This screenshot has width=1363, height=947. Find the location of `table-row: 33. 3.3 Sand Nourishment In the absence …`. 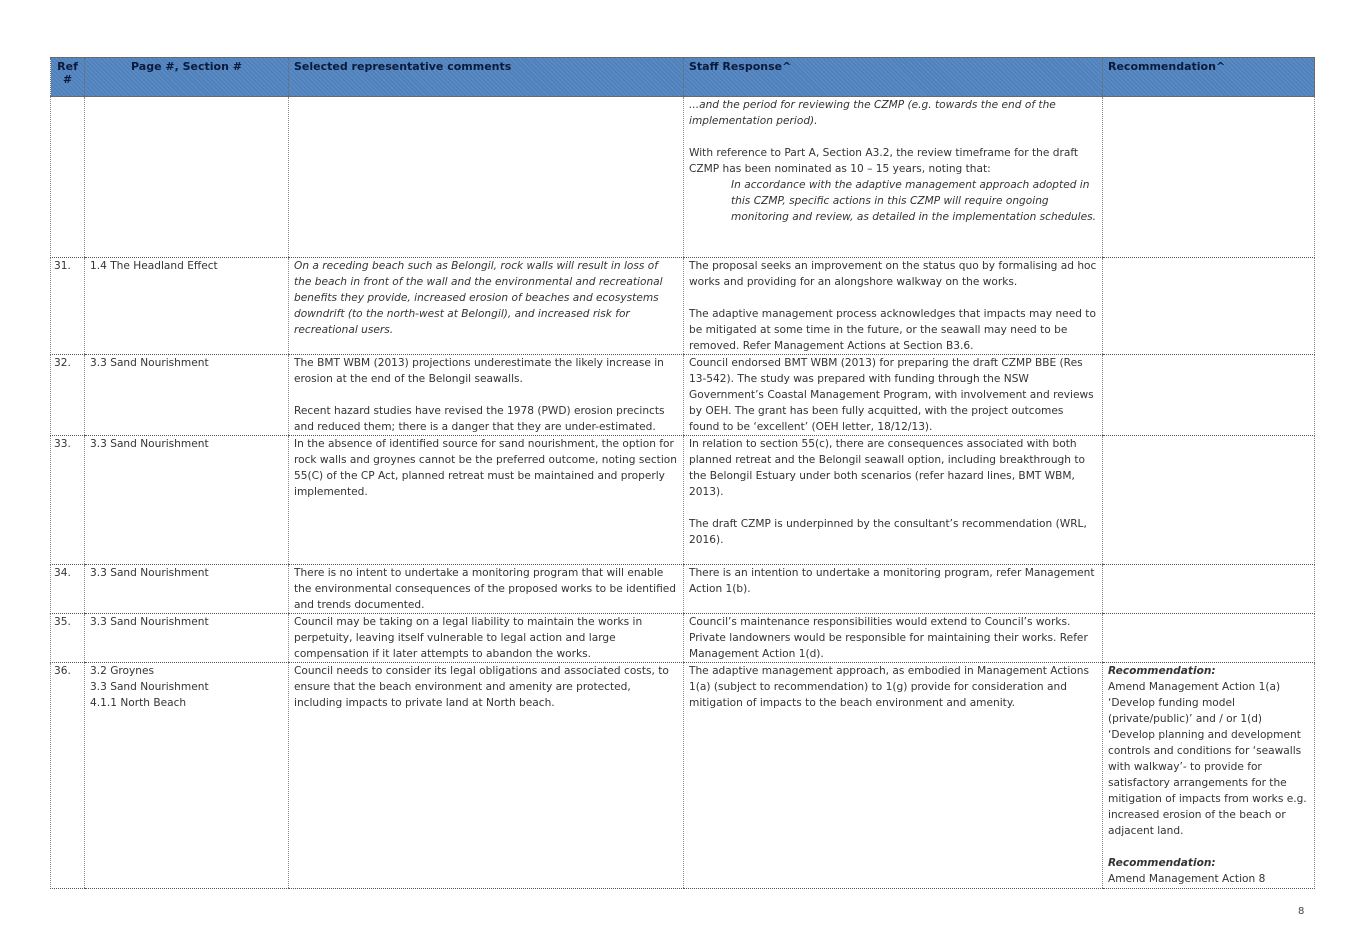

table-row: 33. 3.3 Sand Nourishment In the absence … is located at coordinates (682, 500).